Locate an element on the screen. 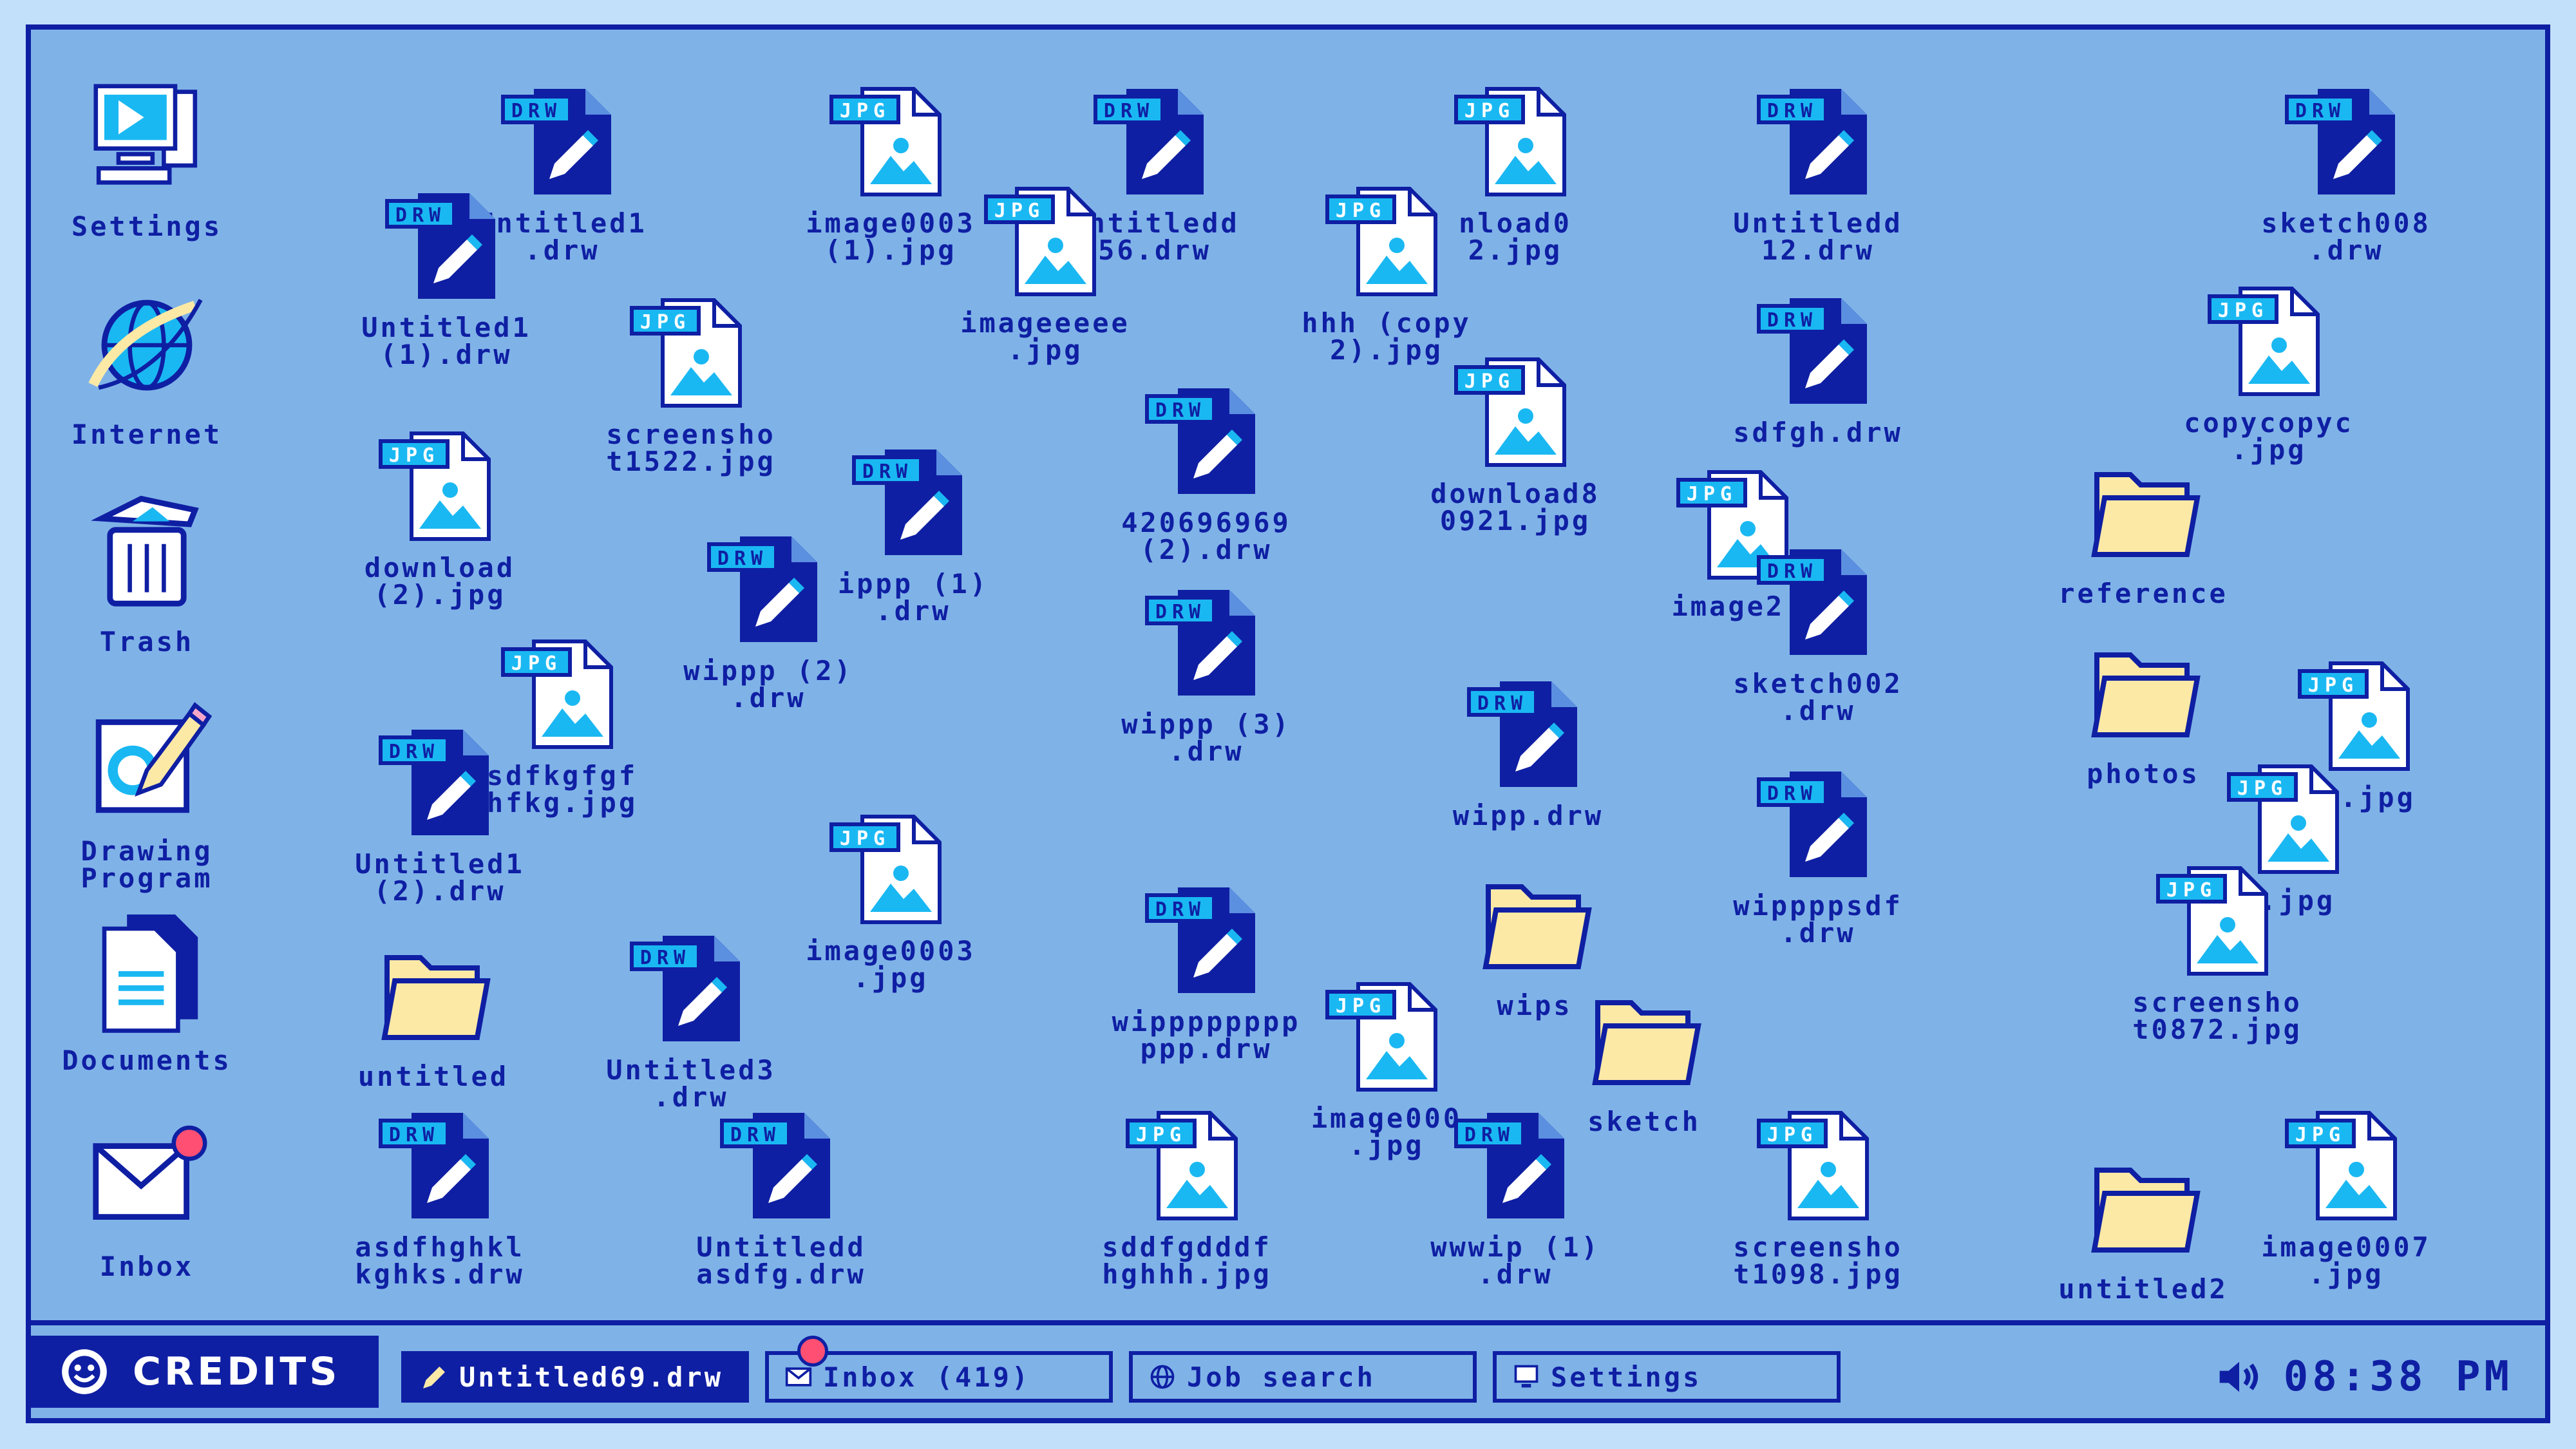  file-icon-drw: DRW wipppppppp ppp.drw is located at coordinates (1206, 969).